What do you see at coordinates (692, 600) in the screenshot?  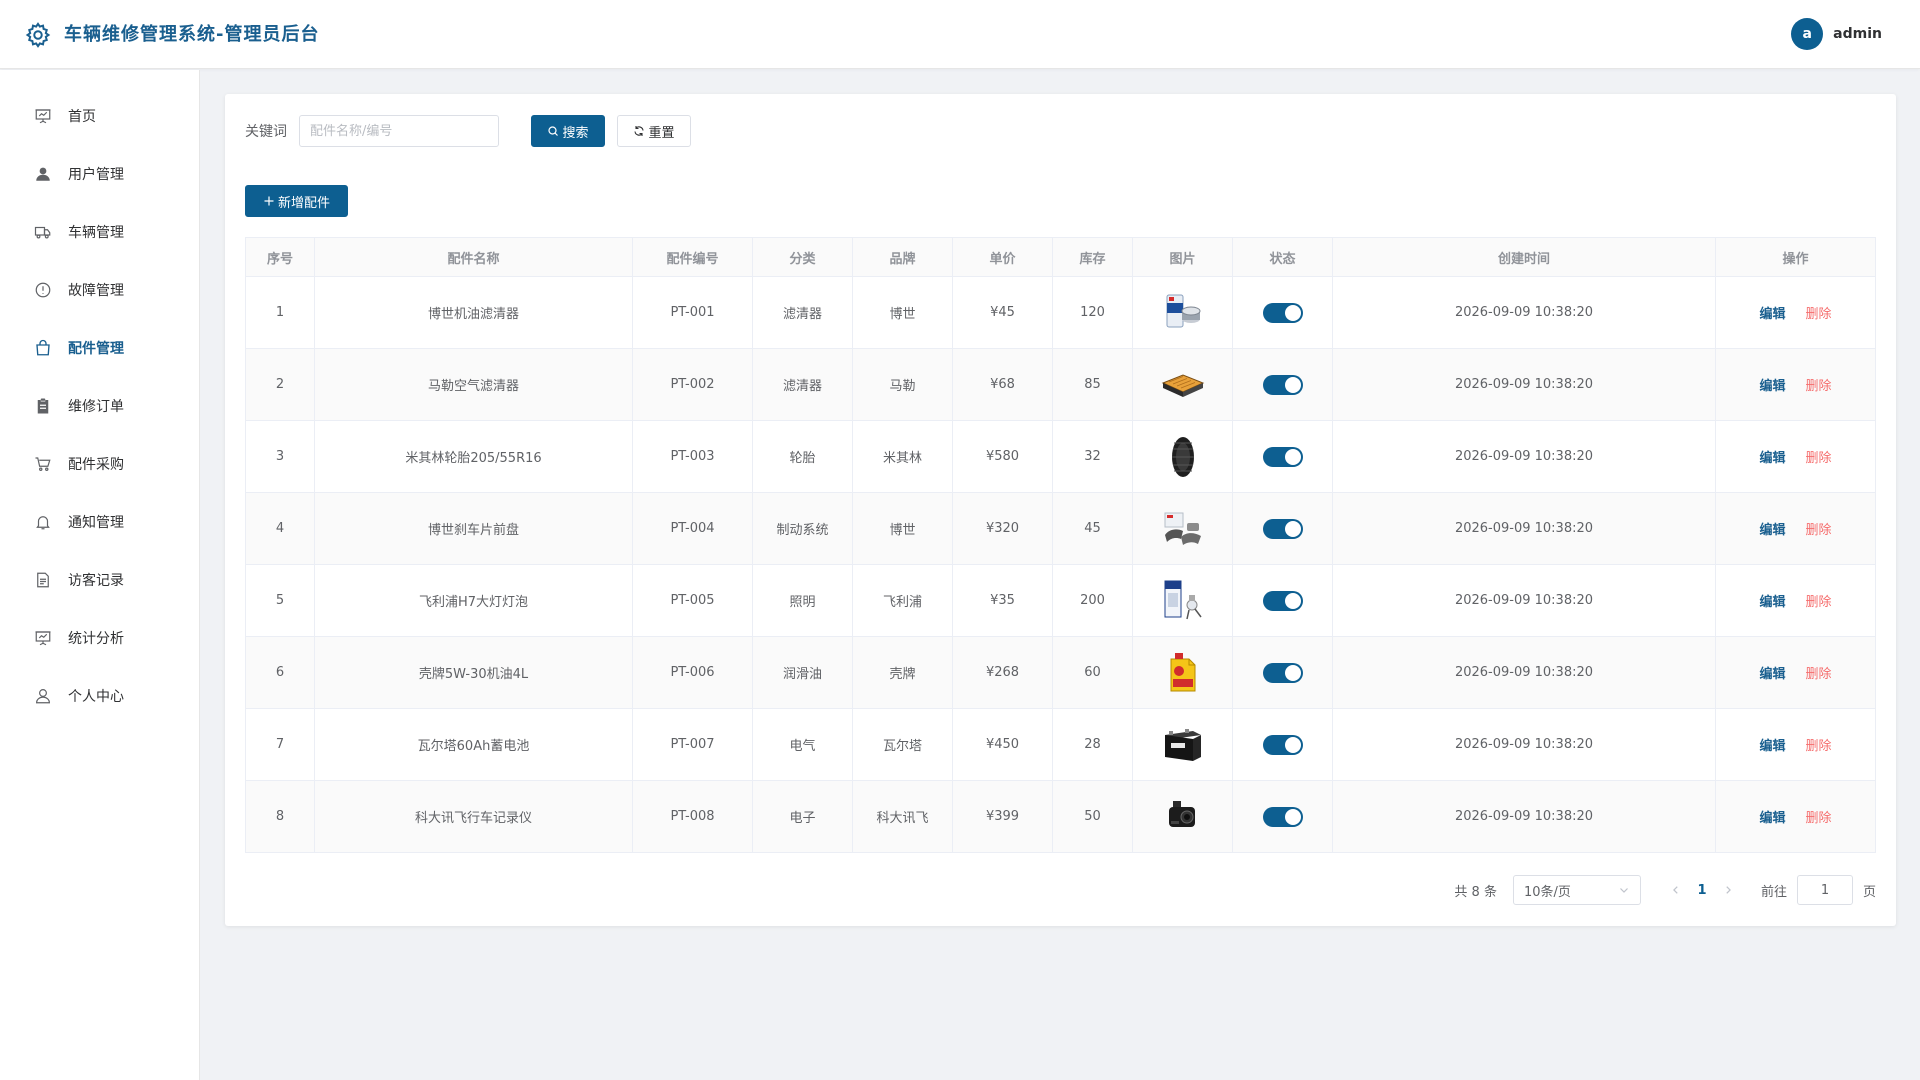 I see `cell-code: PT-005` at bounding box center [692, 600].